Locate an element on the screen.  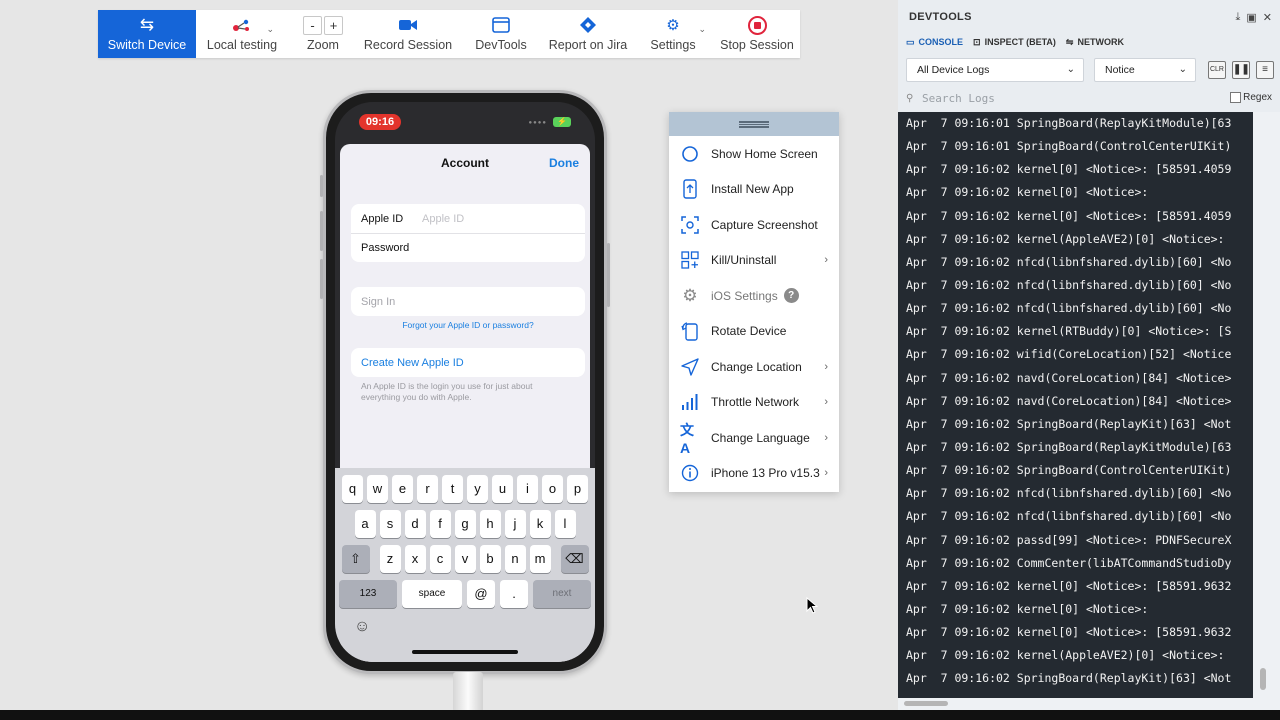
horizontal-scrollbar is located at coordinates (1089, 704).